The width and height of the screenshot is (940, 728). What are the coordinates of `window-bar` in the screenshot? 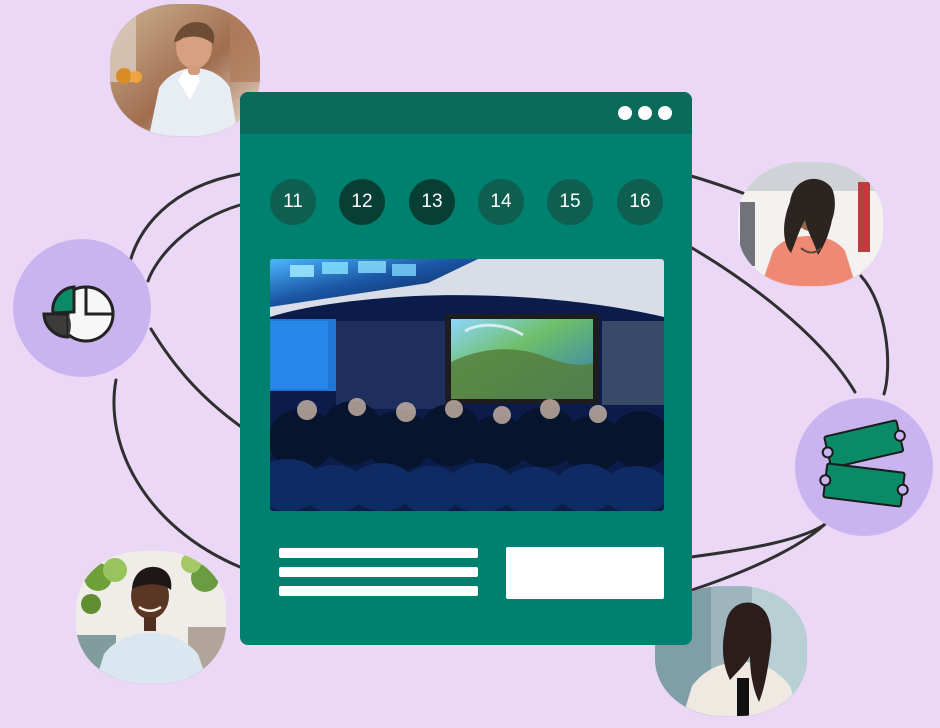 It's located at (466, 113).